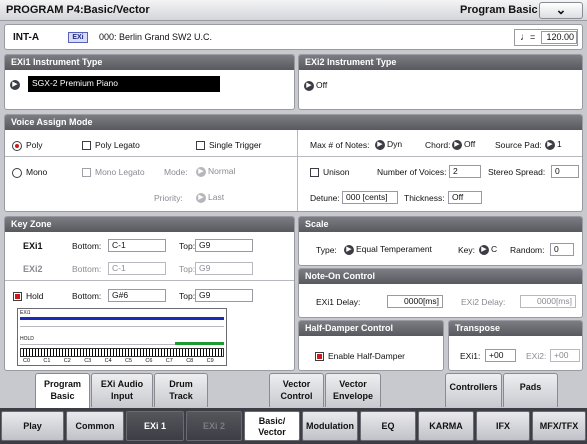  I want to click on exi1-instrument-field: SGX-2 Premium Piano, so click(124, 84).